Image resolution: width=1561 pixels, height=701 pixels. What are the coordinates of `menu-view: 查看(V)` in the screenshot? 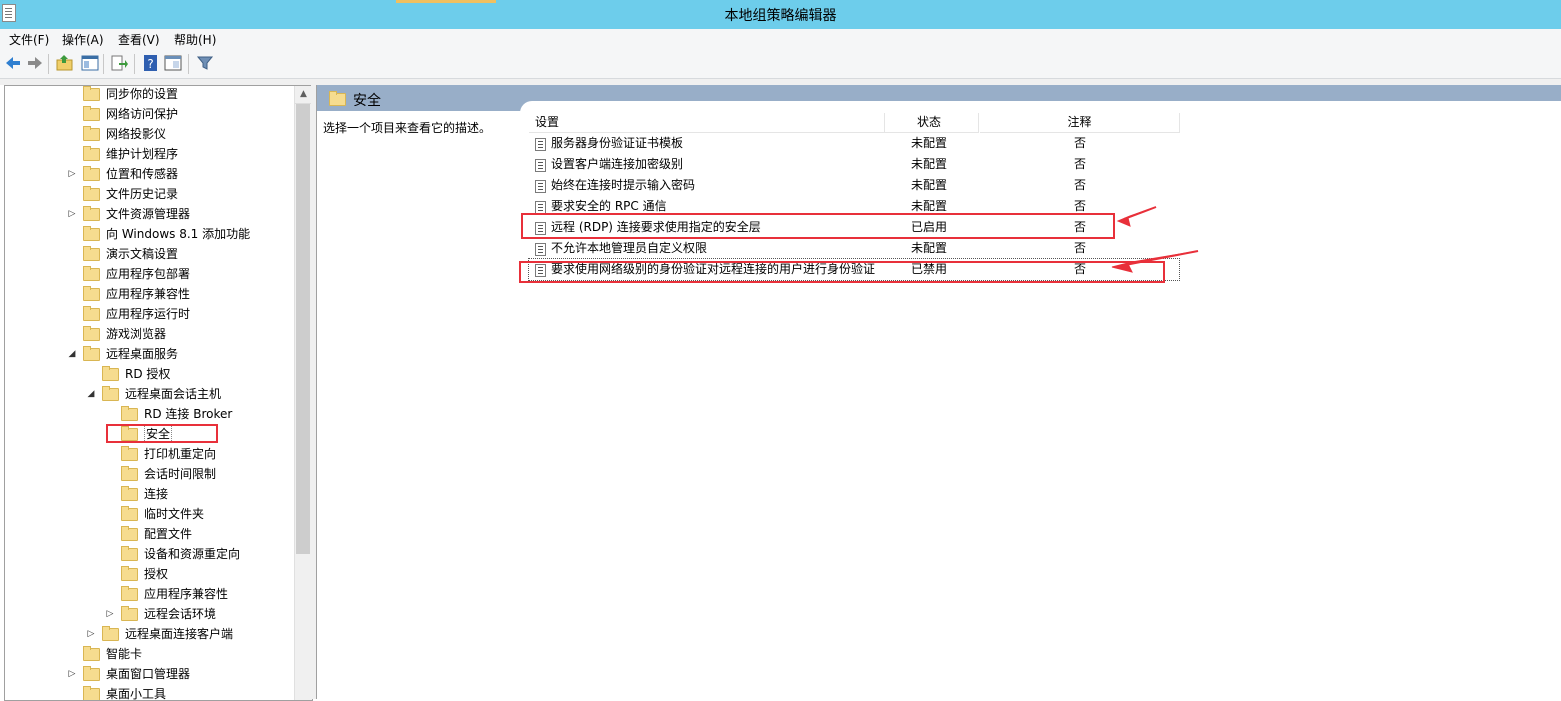 It's located at (139, 39).